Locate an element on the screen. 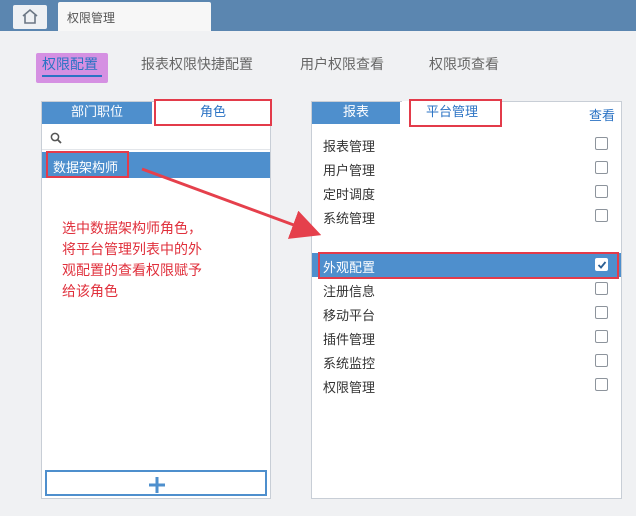 Image resolution: width=636 pixels, height=516 pixels. home-button is located at coordinates (30, 17).